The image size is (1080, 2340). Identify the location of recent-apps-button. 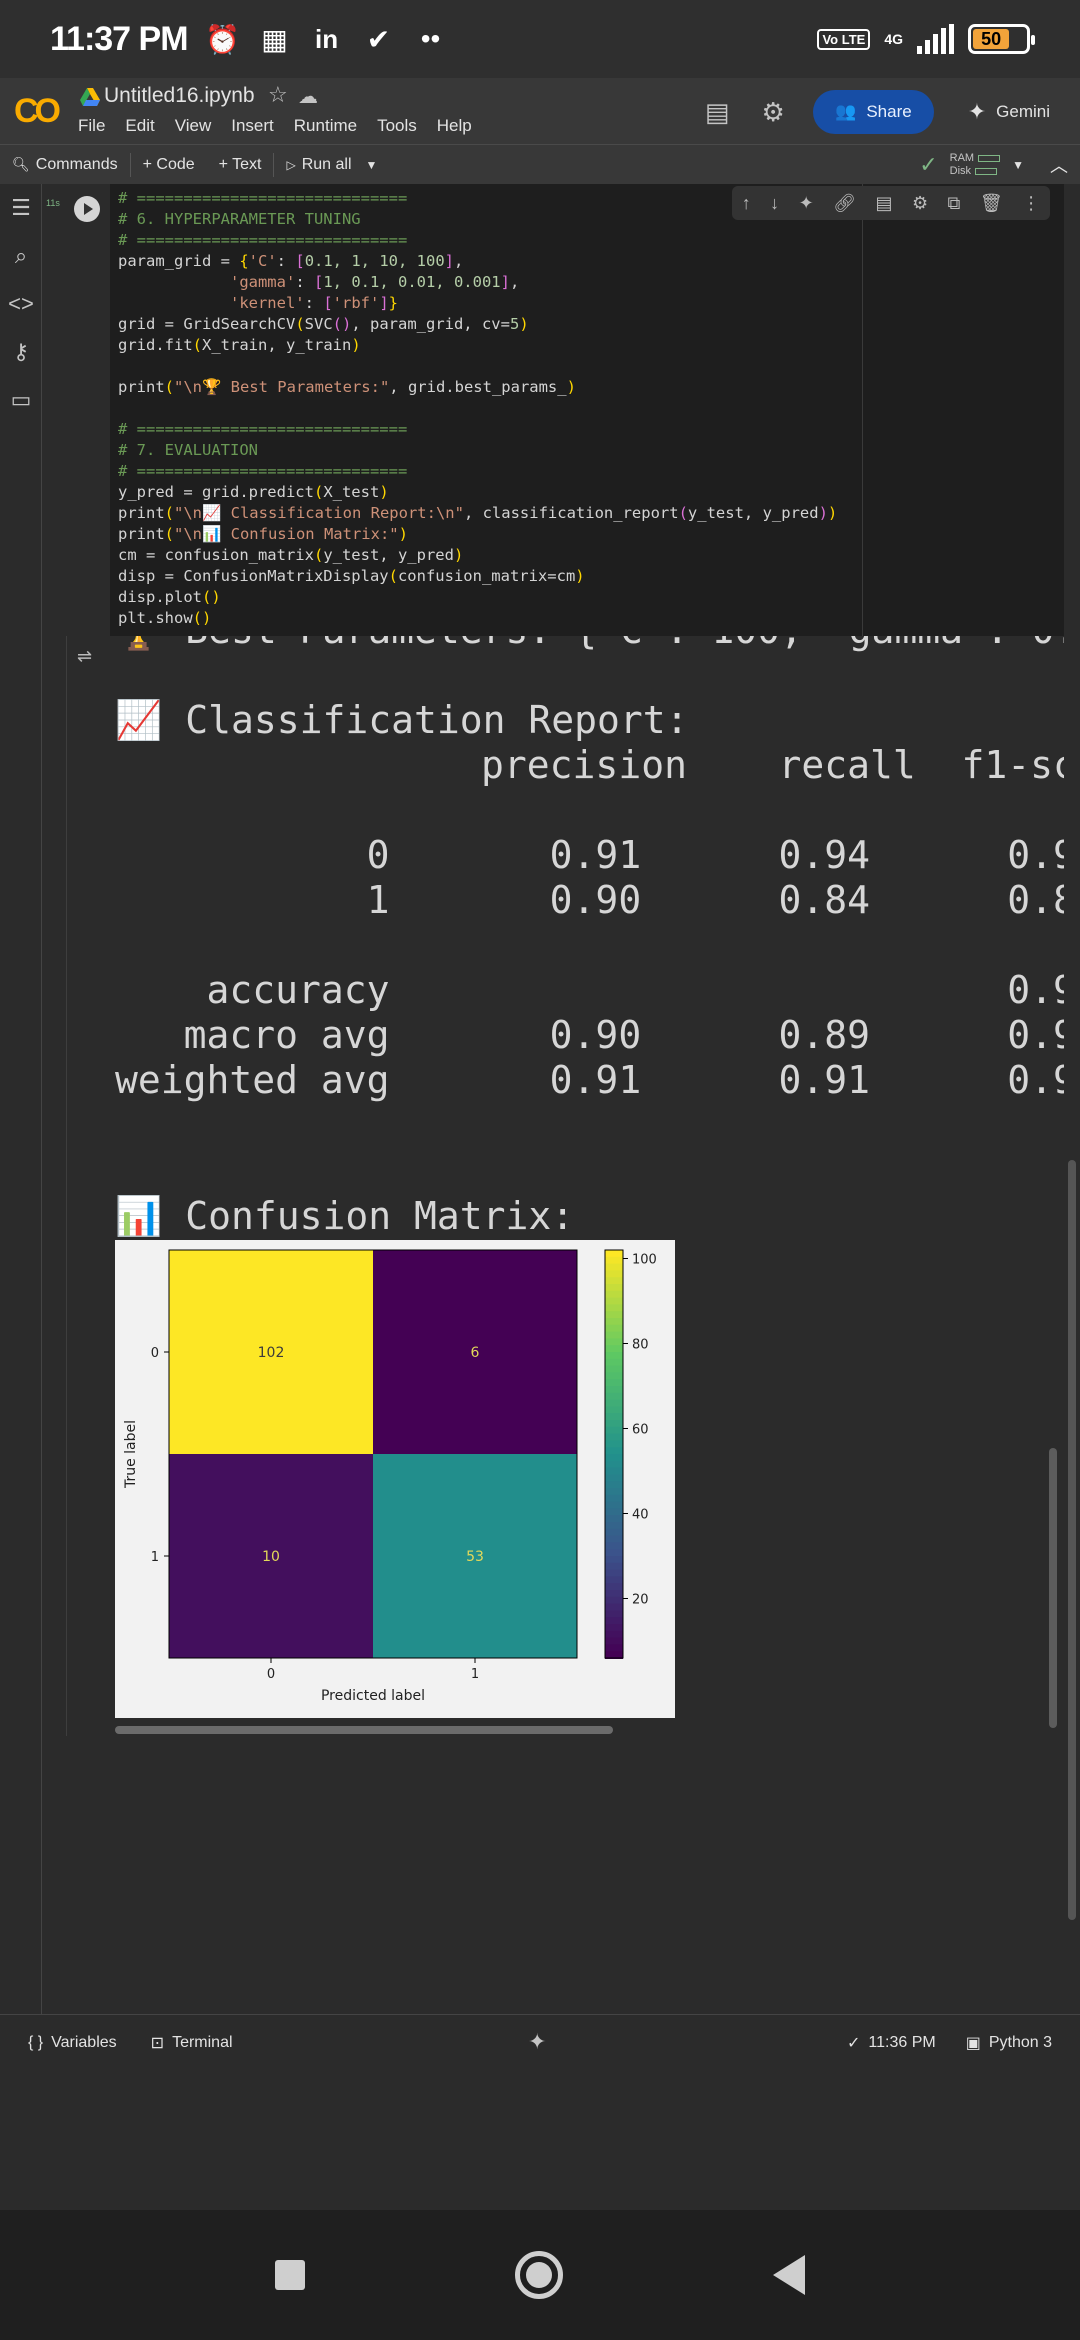
(290, 2275).